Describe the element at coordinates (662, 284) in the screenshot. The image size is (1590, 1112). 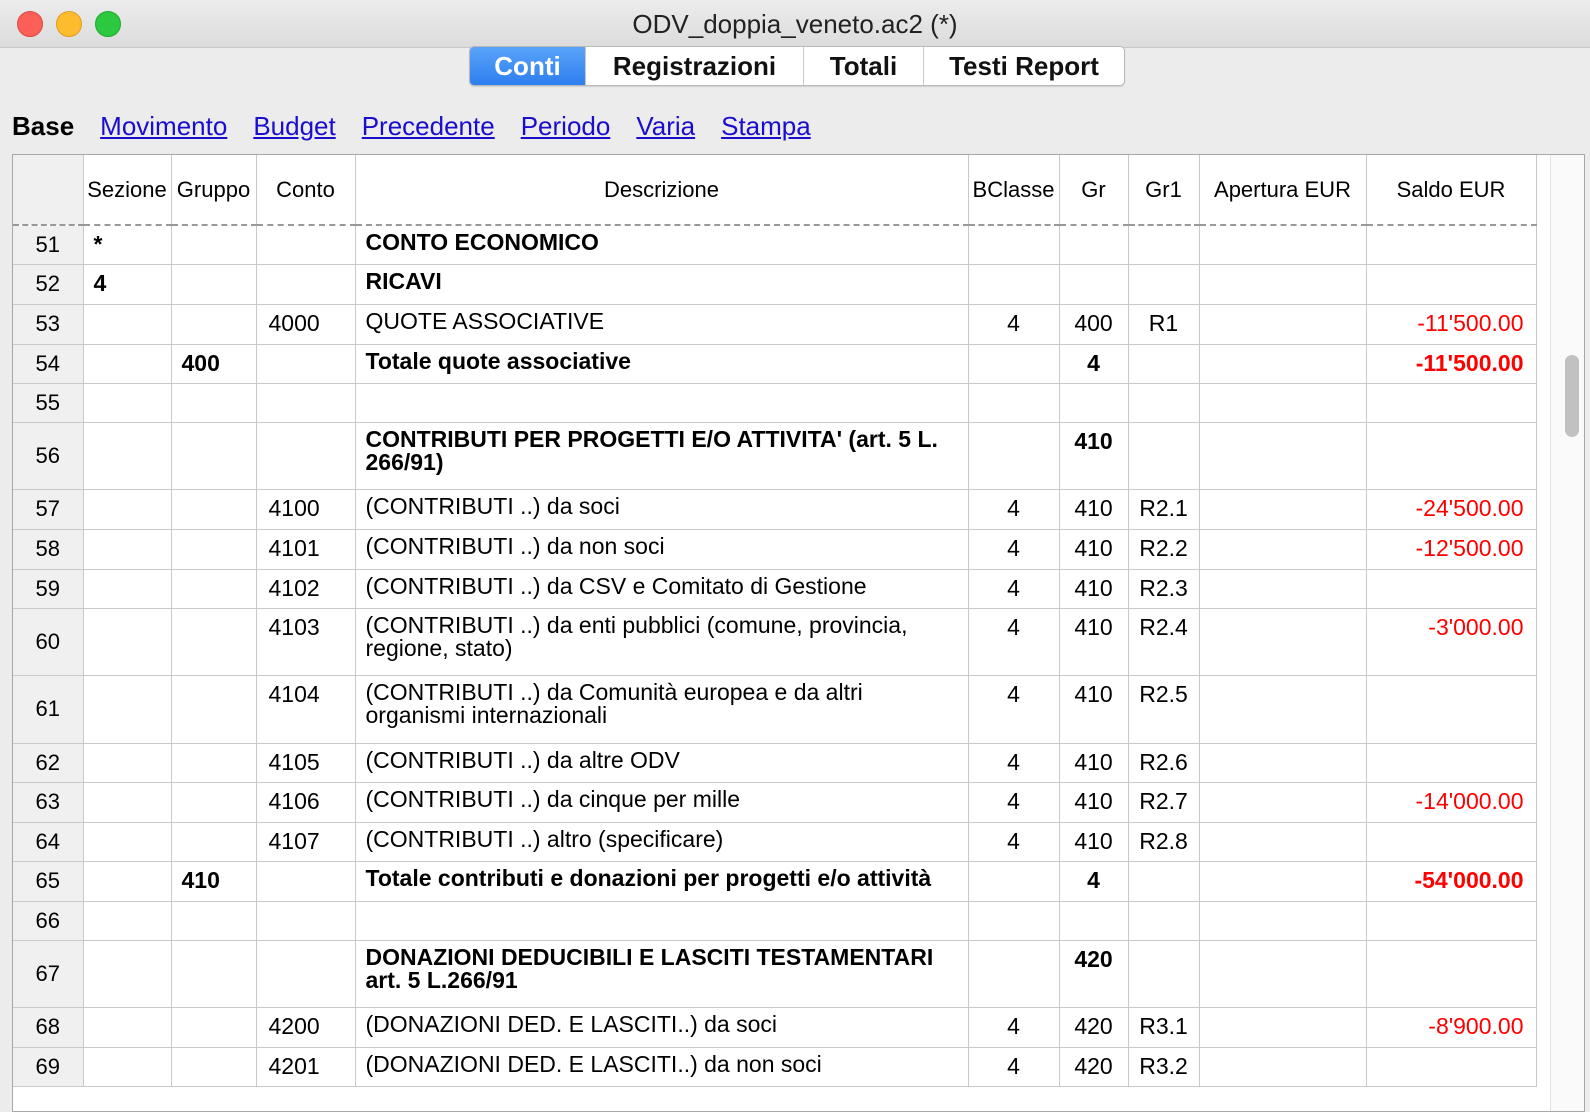
I see `cell-descrizione: RICAVI` at that location.